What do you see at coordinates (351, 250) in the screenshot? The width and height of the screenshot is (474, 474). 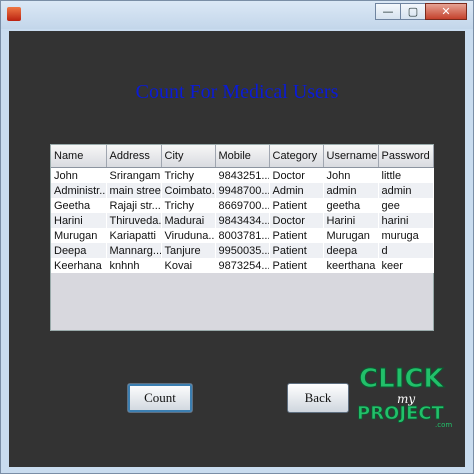 I see `table-cell: deepa` at bounding box center [351, 250].